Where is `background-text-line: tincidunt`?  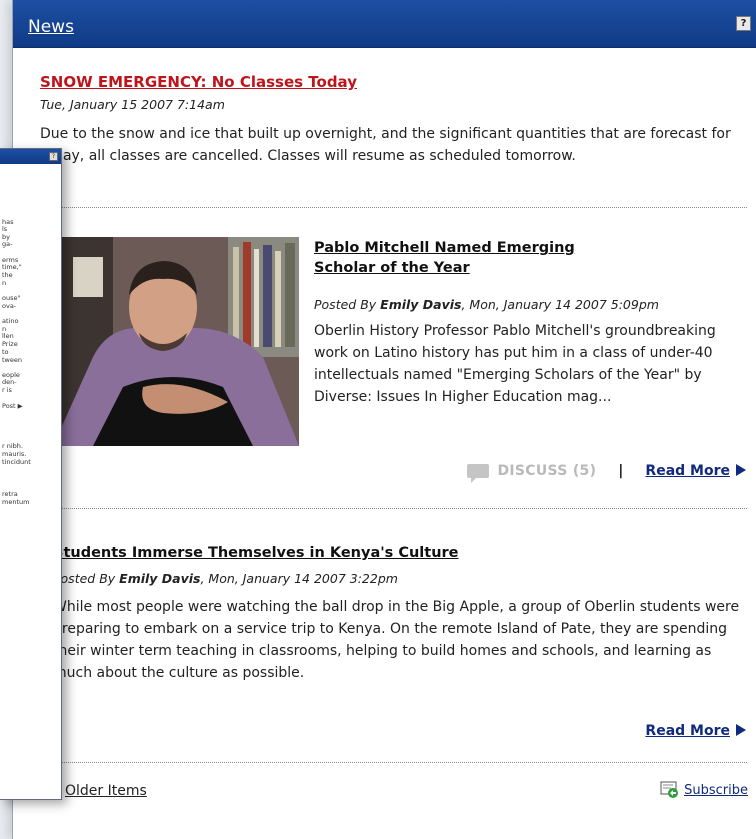
background-text-line: tincidunt is located at coordinates (16, 462).